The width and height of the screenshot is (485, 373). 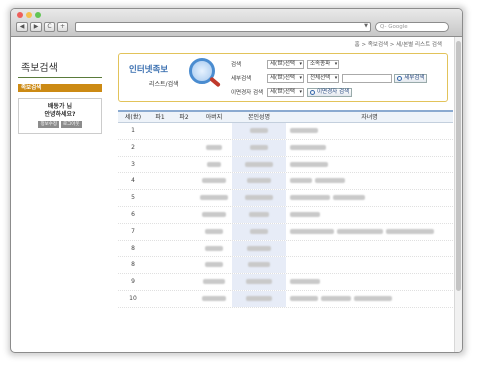 I want to click on table-row: 2, so click(x=285, y=148).